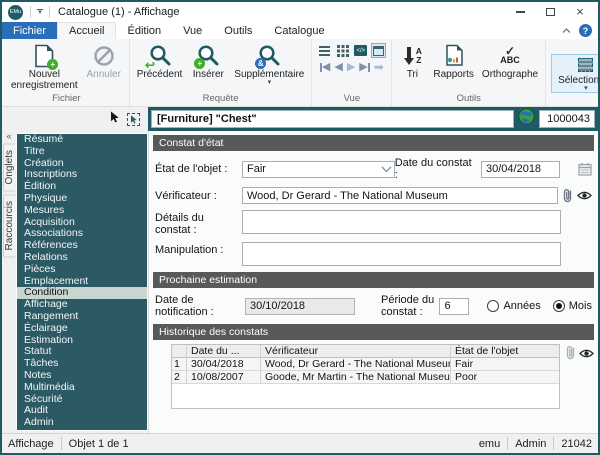 This screenshot has height=455, width=600. I want to click on vertical-tab-onglets: Onglets, so click(9, 167).